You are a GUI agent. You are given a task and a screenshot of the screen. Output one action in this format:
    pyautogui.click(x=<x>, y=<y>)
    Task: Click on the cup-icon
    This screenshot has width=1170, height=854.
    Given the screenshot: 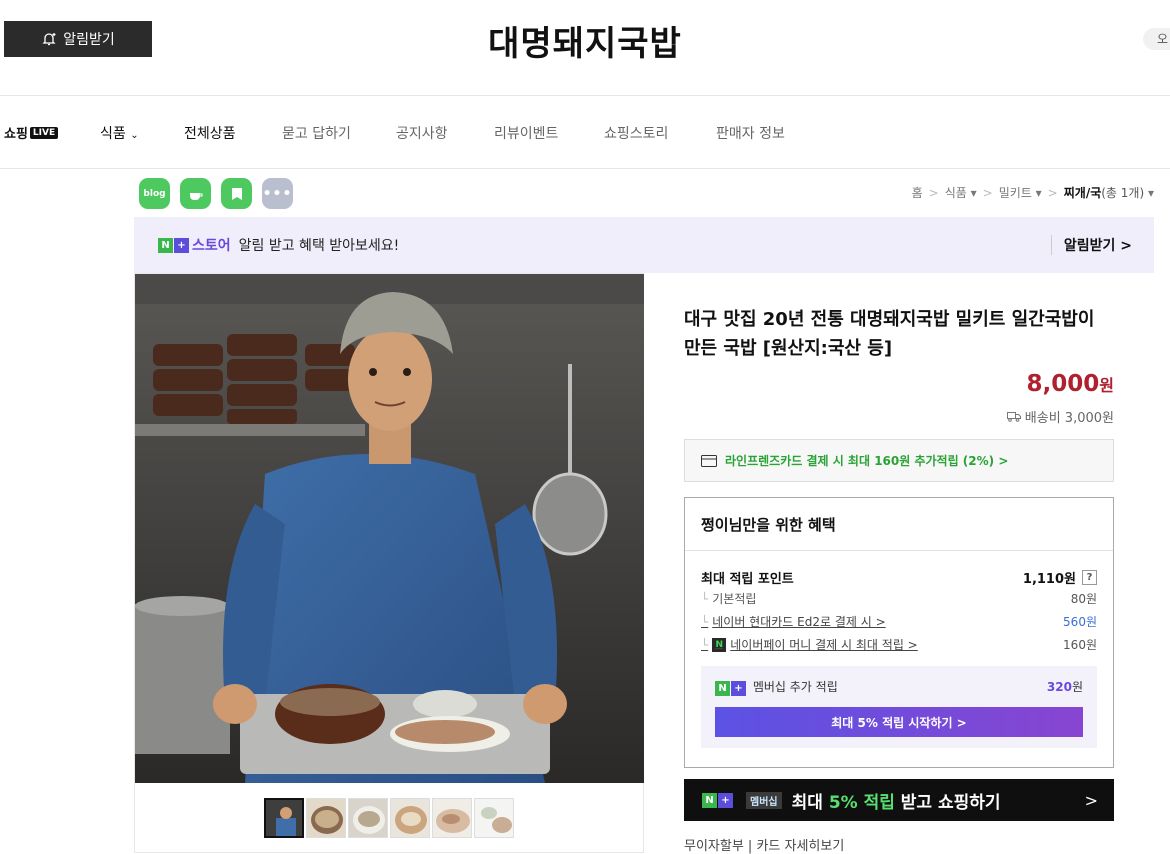 What is the action you would take?
    pyautogui.click(x=195, y=196)
    